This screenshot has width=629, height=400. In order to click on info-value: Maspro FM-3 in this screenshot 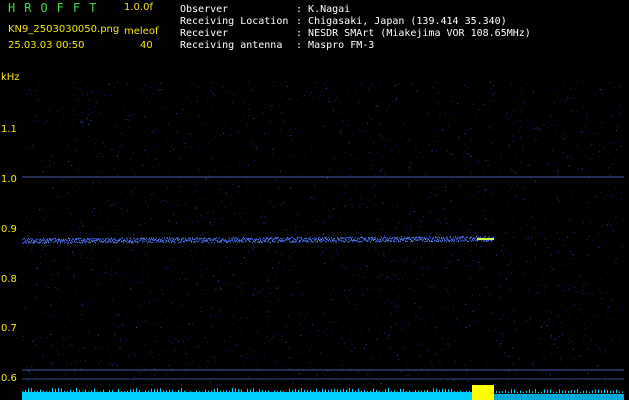, I will do `click(341, 45)`.